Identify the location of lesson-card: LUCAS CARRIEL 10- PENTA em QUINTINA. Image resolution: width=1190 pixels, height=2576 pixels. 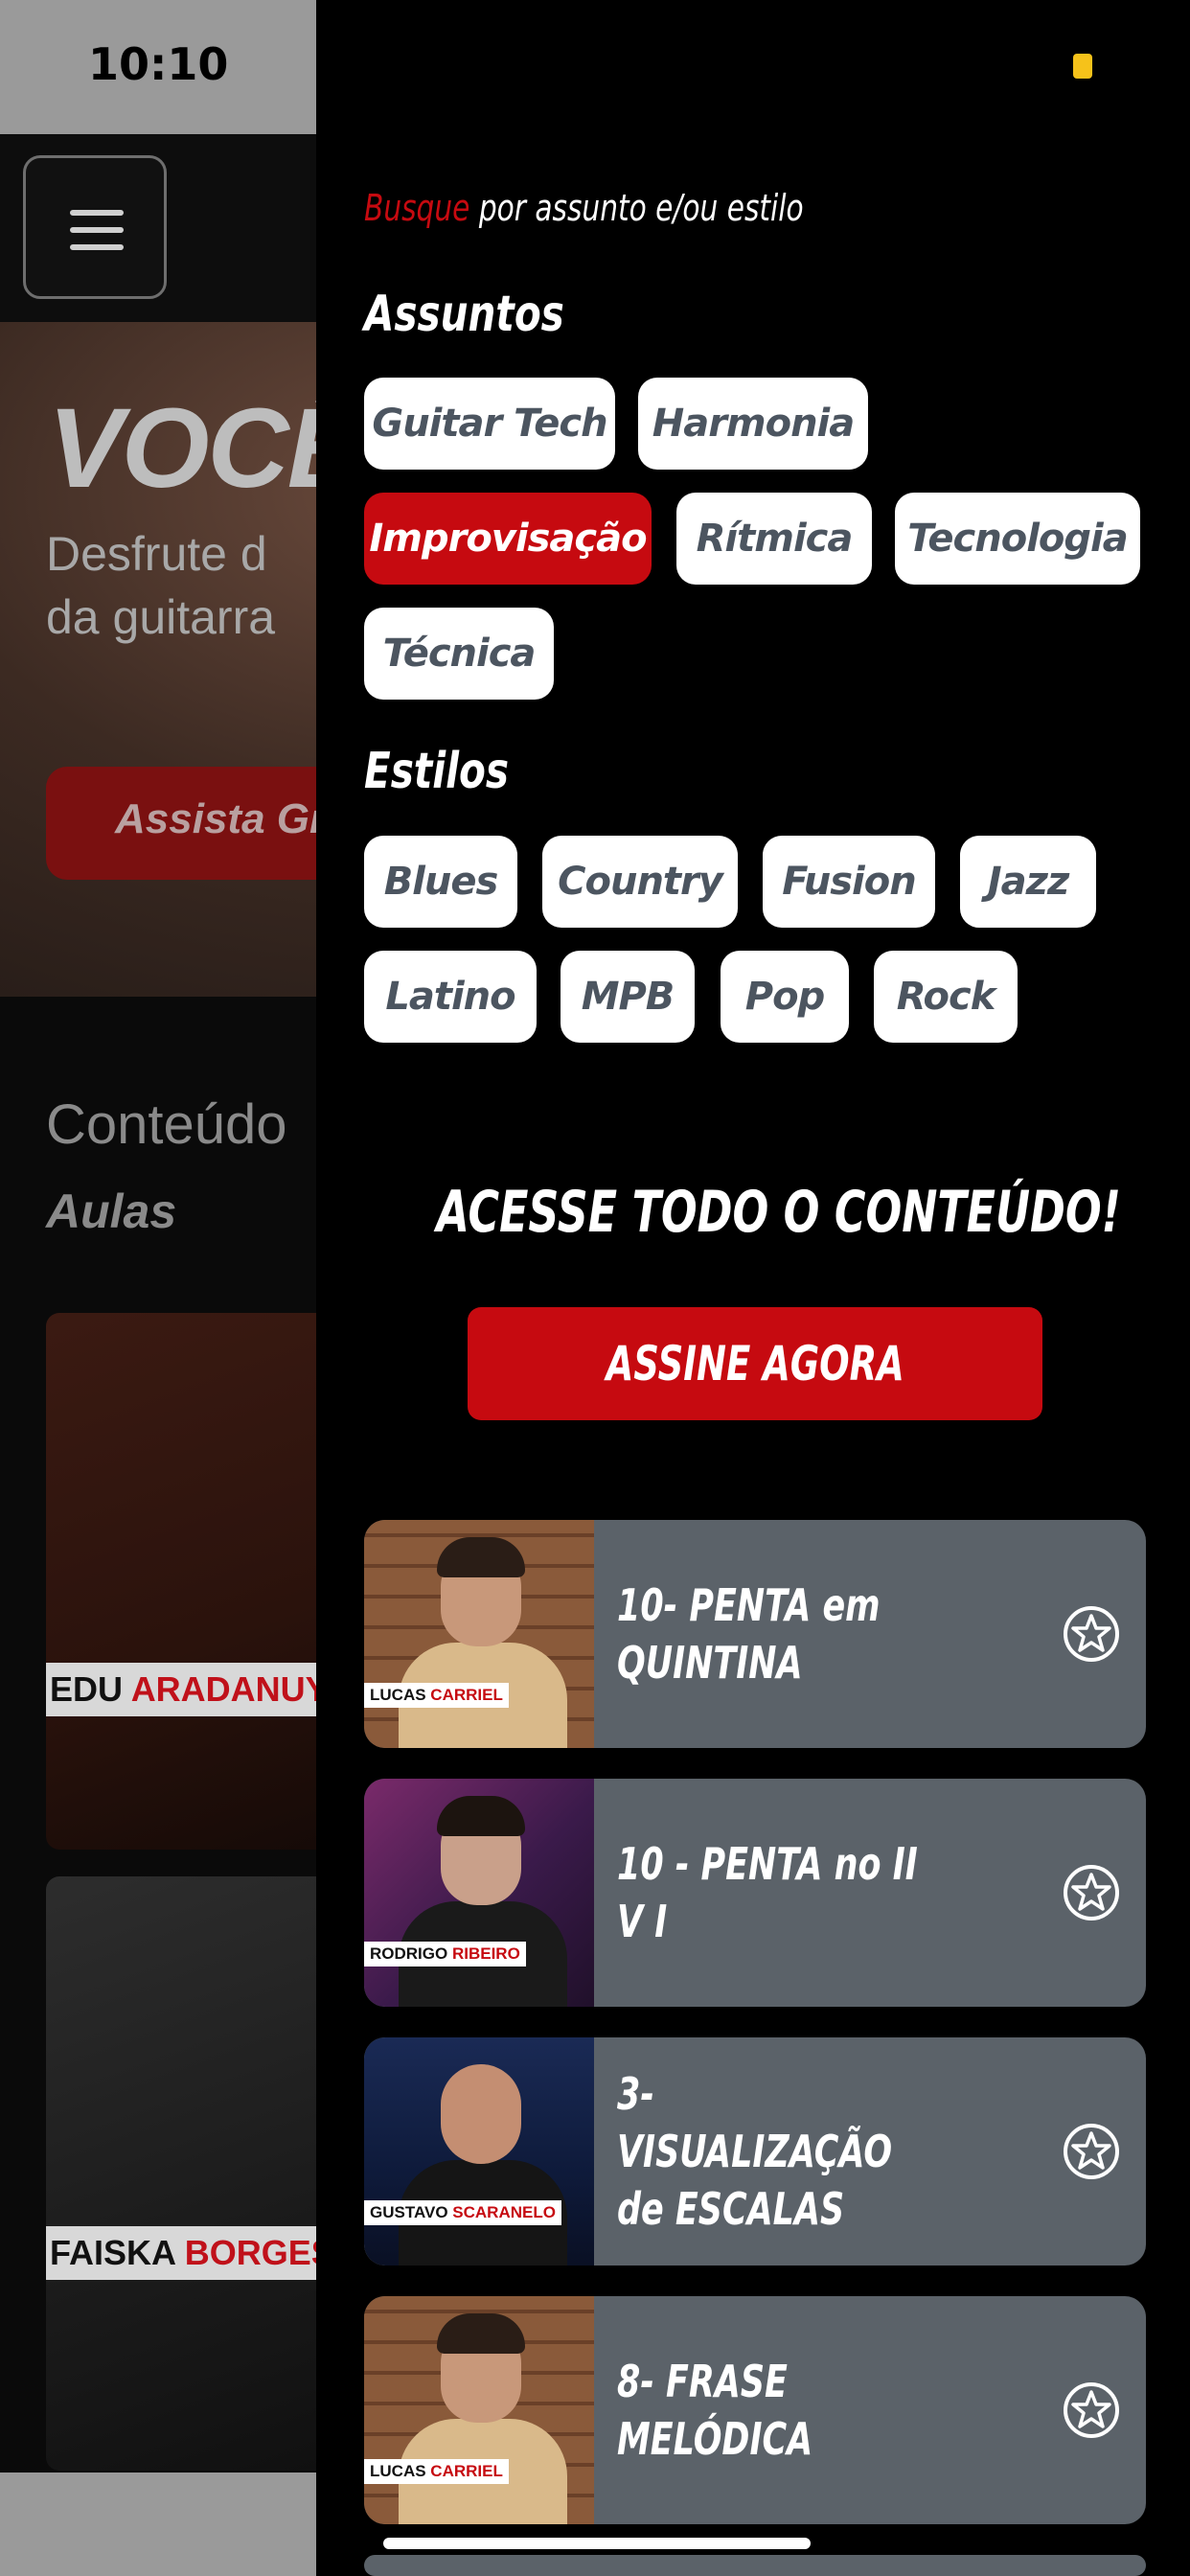
(755, 1634).